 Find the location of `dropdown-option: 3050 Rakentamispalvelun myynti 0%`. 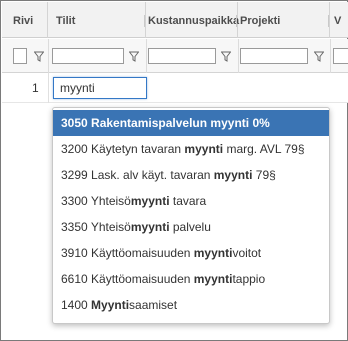

dropdown-option: 3050 Rakentamispalvelun myynti 0% is located at coordinates (191, 123).